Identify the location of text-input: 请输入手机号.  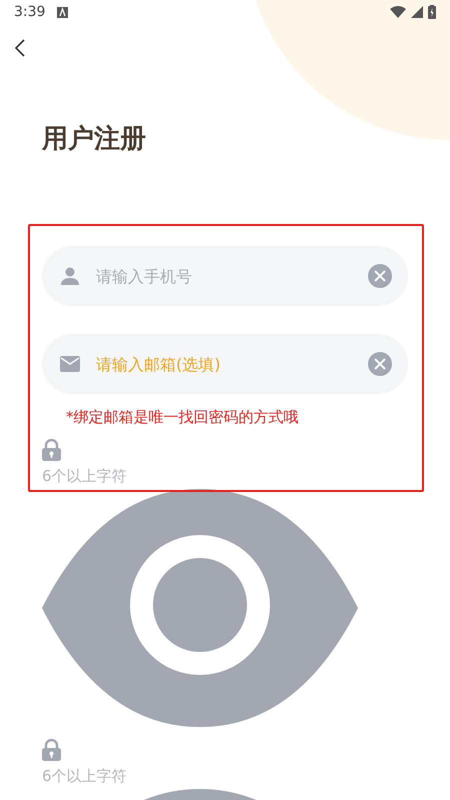
(224, 276).